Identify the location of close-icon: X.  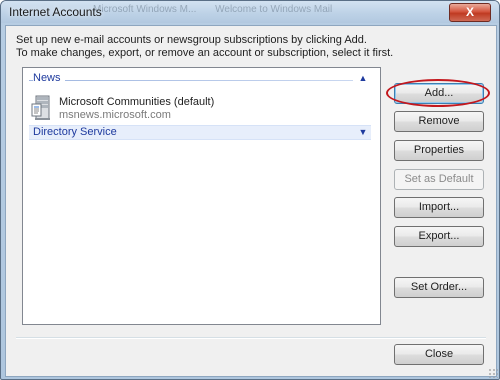
(469, 12).